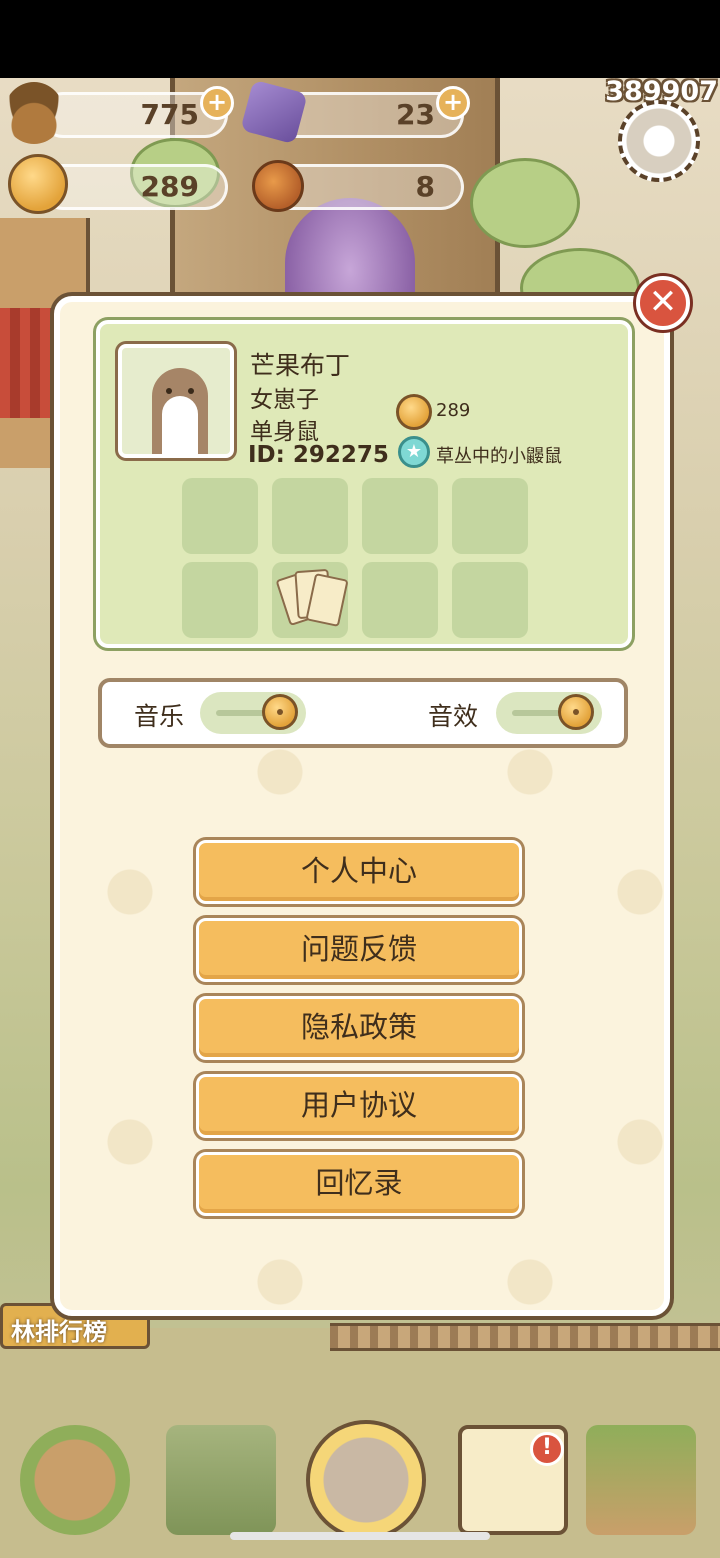 The height and width of the screenshot is (1558, 720). What do you see at coordinates (284, 432) in the screenshot?
I see `player-status: 单身鼠` at bounding box center [284, 432].